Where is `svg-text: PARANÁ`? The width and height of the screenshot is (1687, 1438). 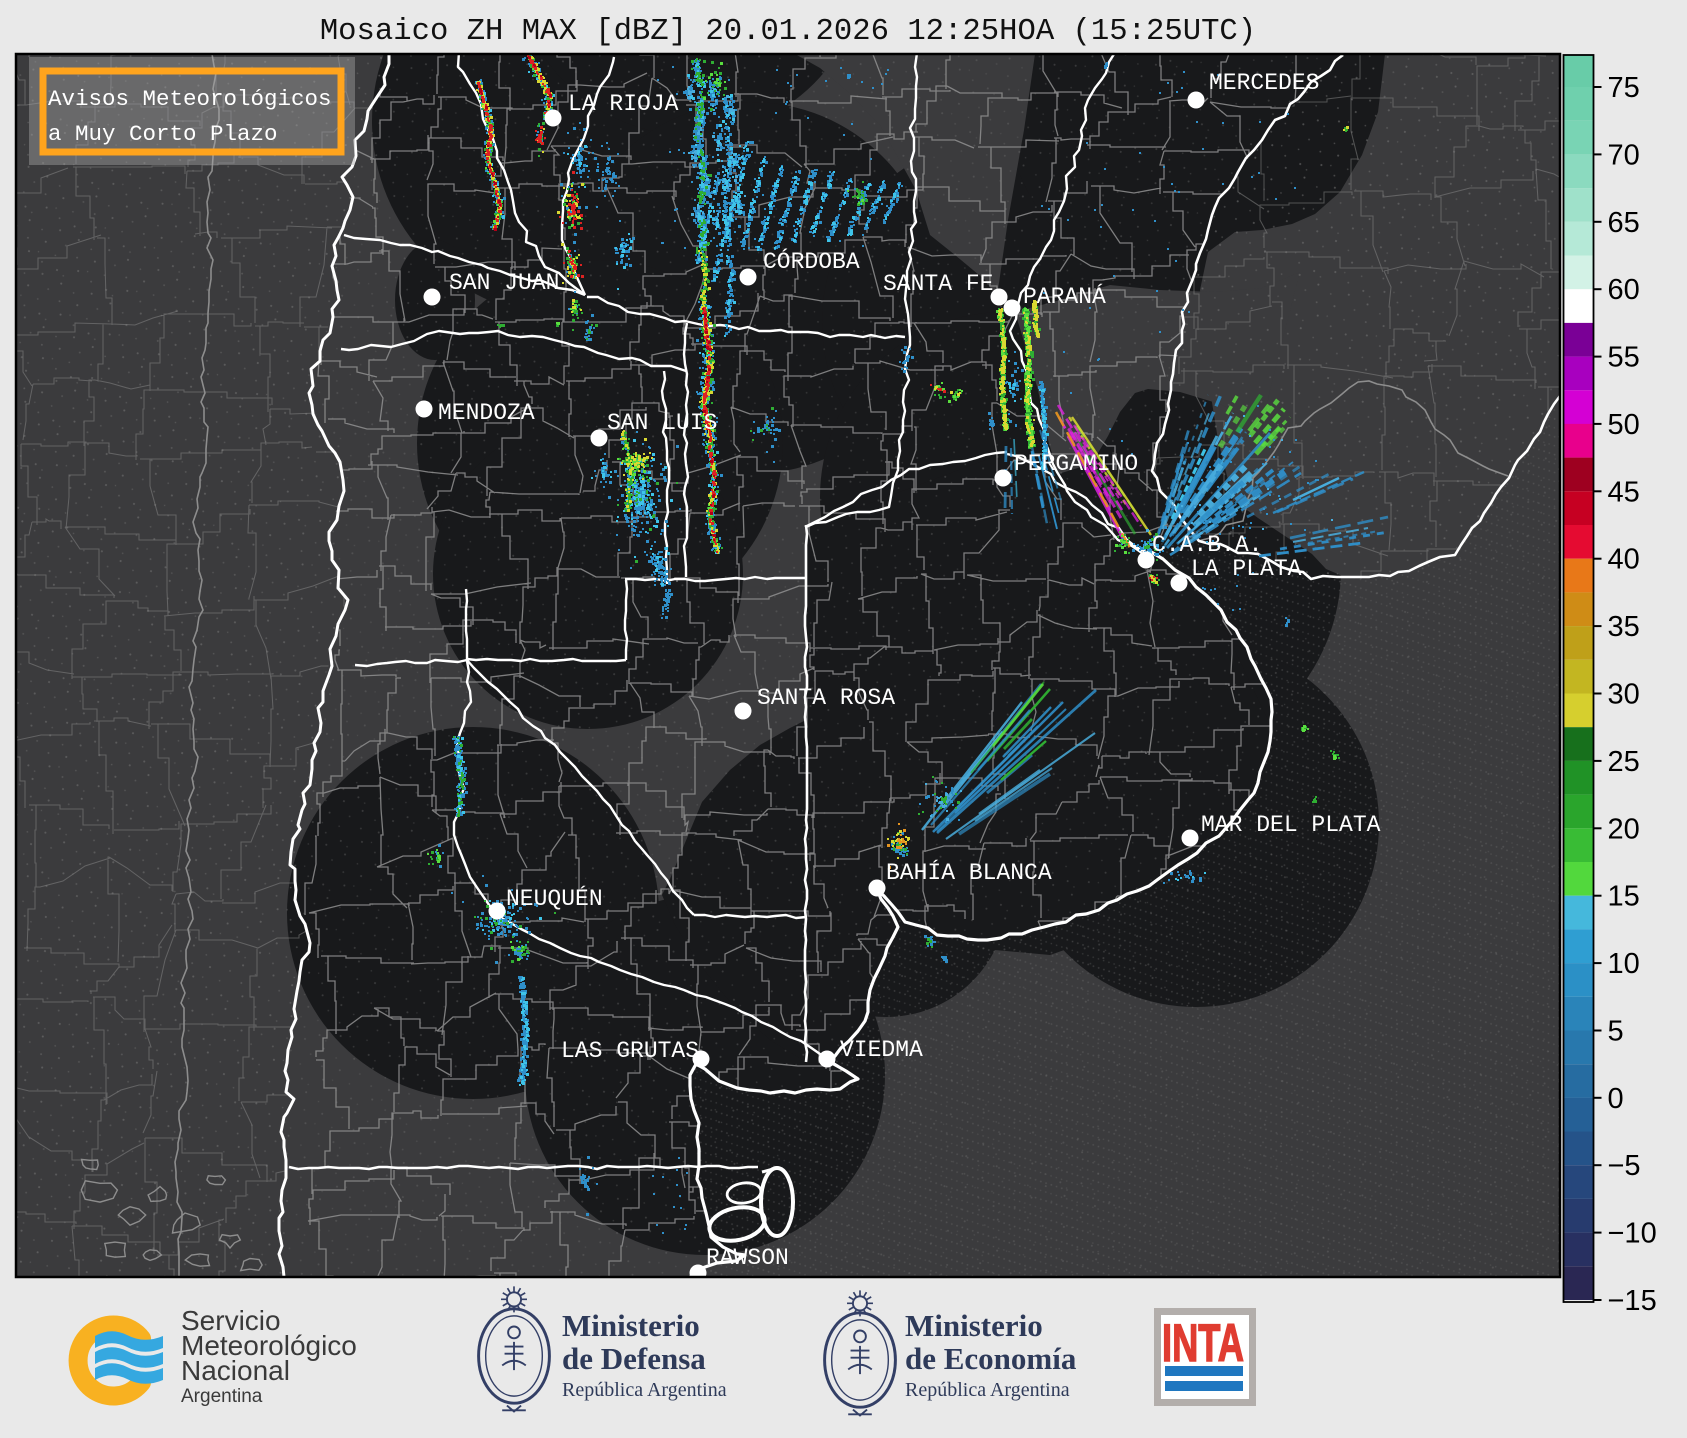 svg-text: PARANÁ is located at coordinates (1064, 296).